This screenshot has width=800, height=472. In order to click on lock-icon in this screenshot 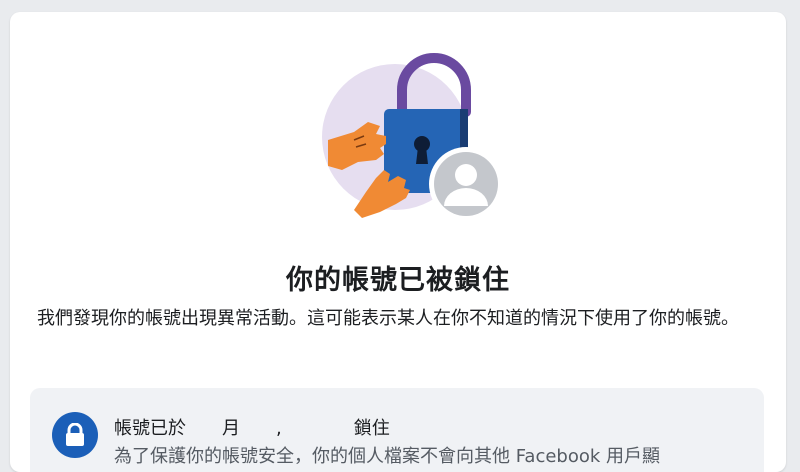, I will do `click(75, 435)`.